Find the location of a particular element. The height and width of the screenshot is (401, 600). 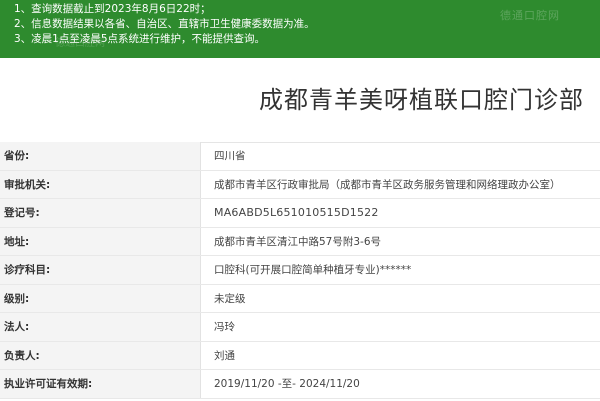

page-title: 成都青羊美呀植联口腔门诊部 is located at coordinates (421, 100).